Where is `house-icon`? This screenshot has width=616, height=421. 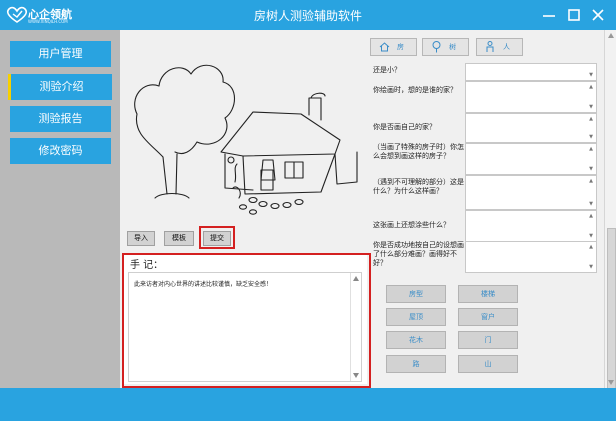
house-icon is located at coordinates (384, 47).